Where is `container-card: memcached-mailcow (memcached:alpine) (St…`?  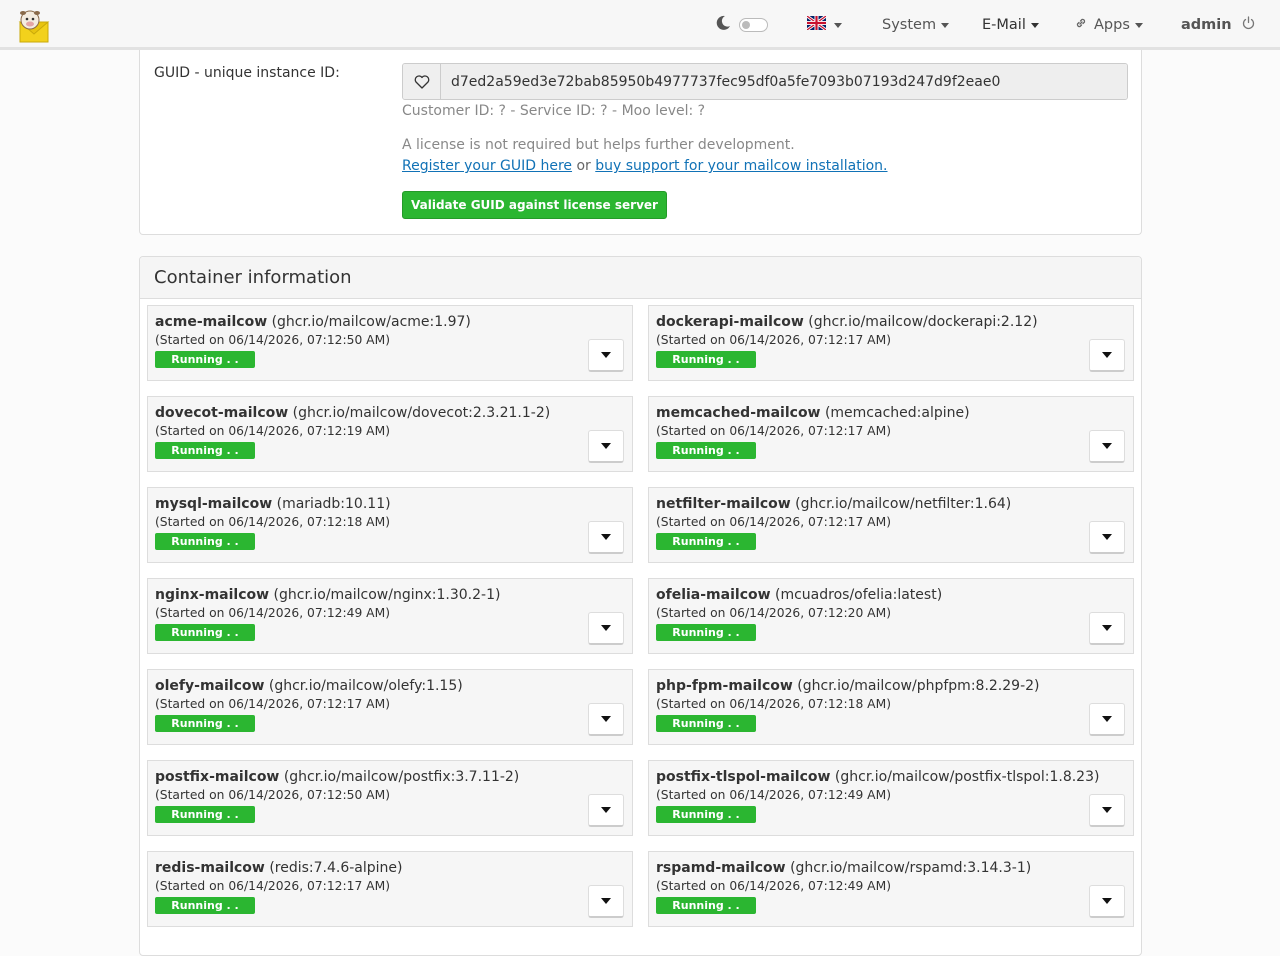 container-card: memcached-mailcow (memcached:alpine) (St… is located at coordinates (891, 434).